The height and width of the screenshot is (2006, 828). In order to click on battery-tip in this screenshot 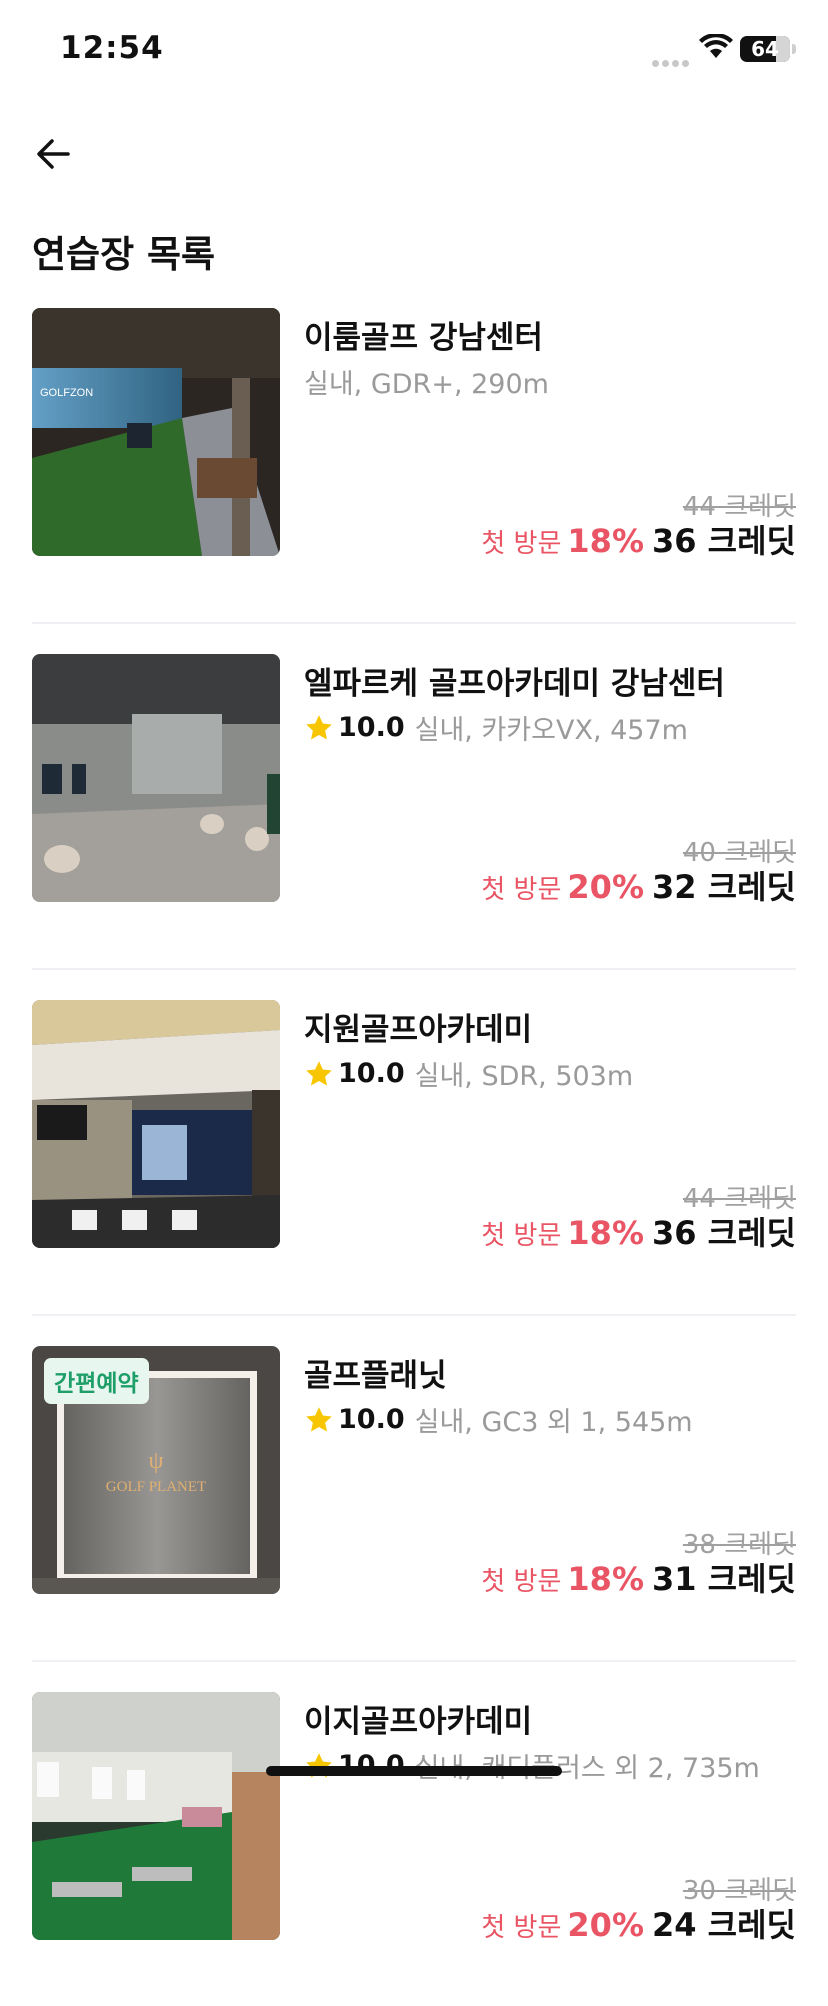, I will do `click(794, 49)`.